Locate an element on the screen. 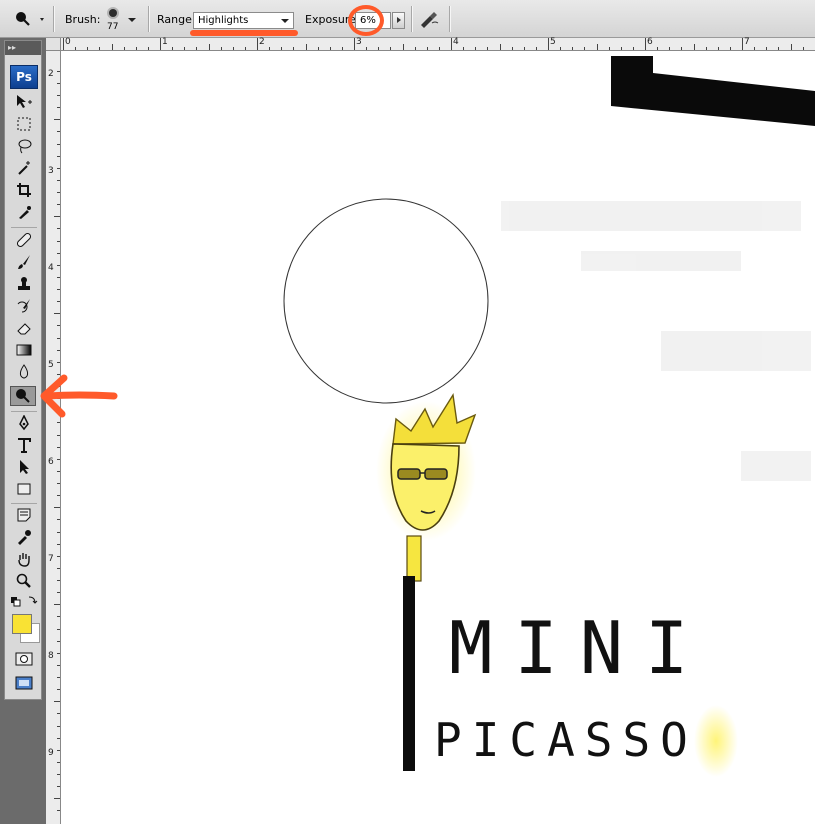 The image size is (815, 824). ruler-left-label: 4 is located at coordinates (51, 268).